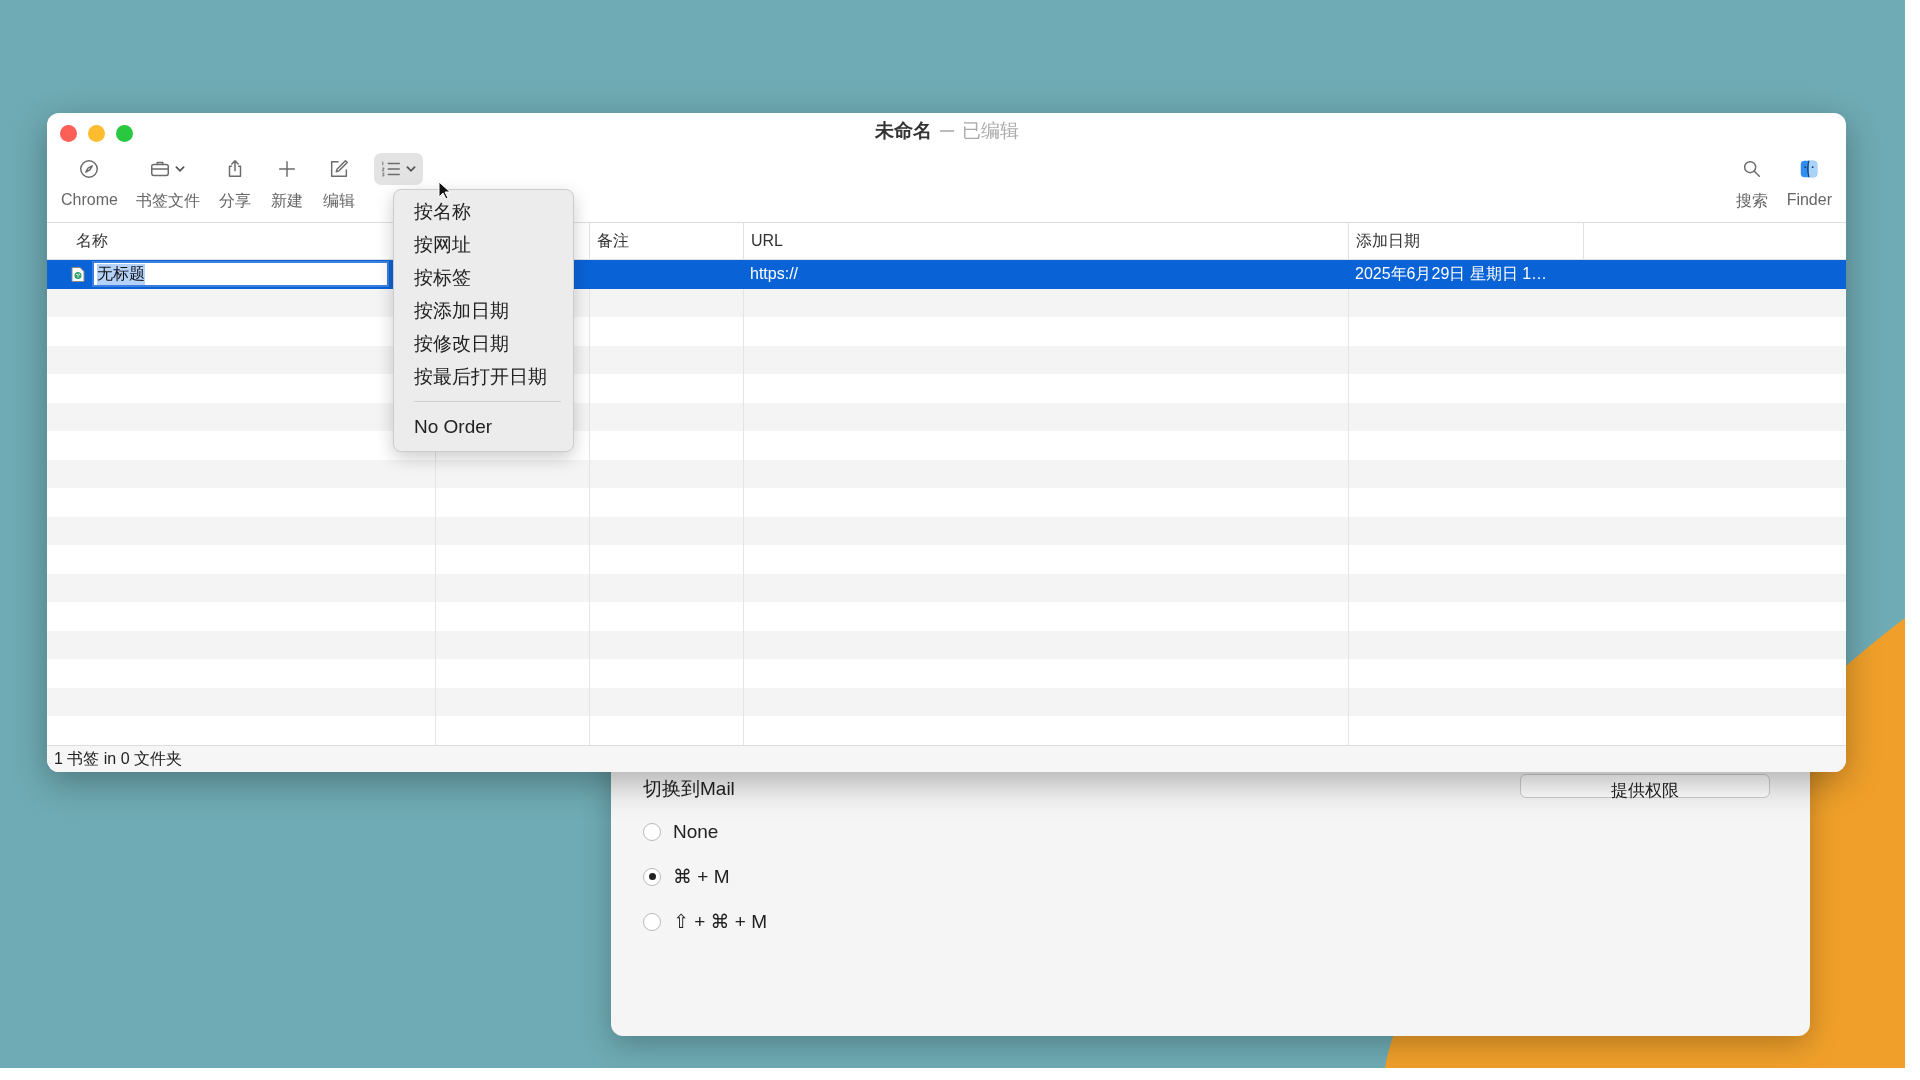  I want to click on permission-button: 提供权限, so click(1645, 786).